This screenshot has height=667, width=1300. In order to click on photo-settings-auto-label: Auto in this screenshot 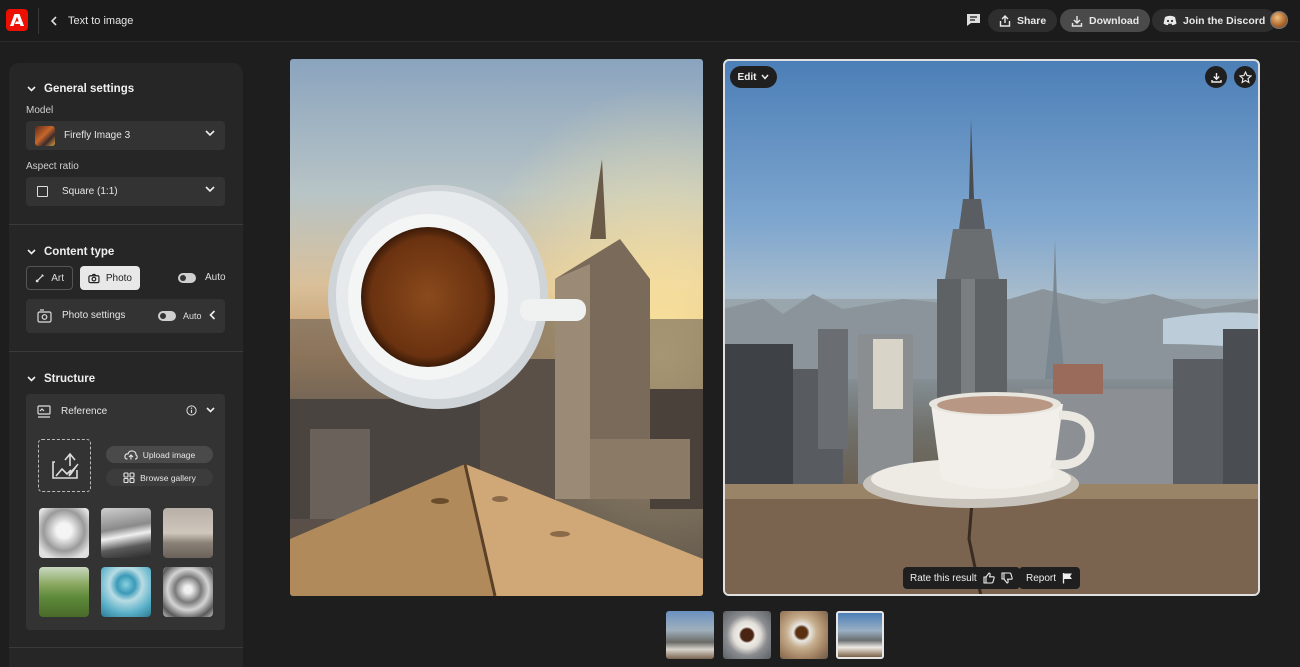, I will do `click(192, 316)`.